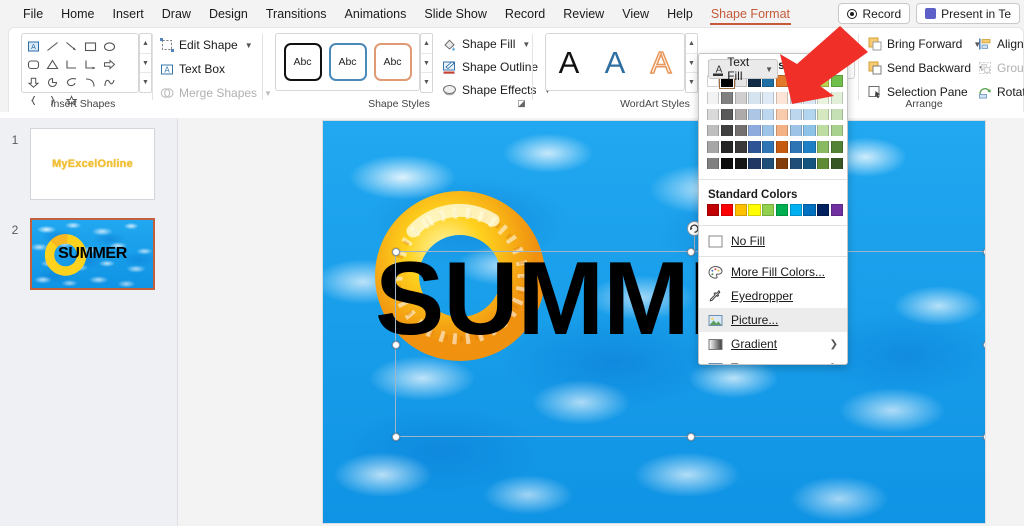 This screenshot has width=1024, height=526. What do you see at coordinates (52, 64) in the screenshot?
I see `shape-triangle-icon` at bounding box center [52, 64].